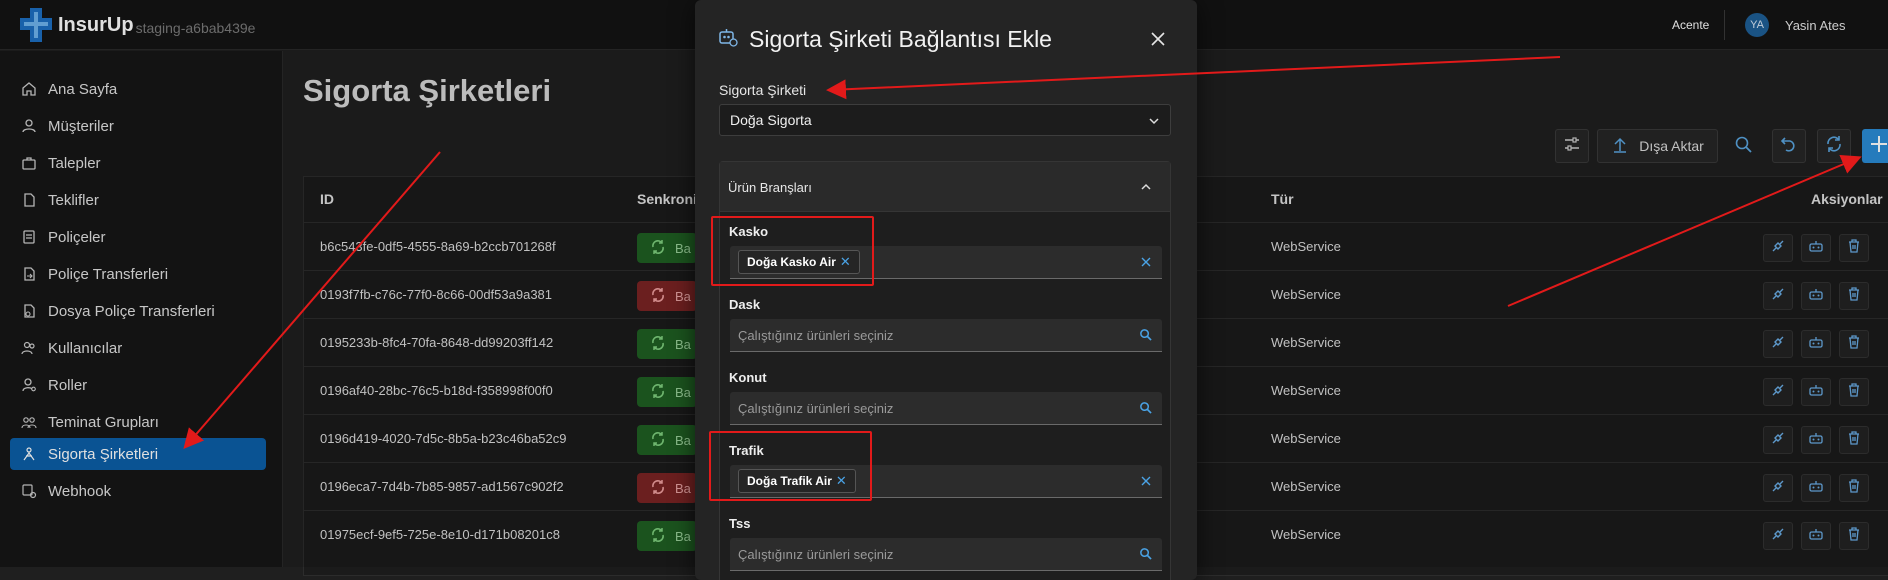  What do you see at coordinates (945, 187) in the screenshot?
I see `product-branches-header: Ürün Branşları` at bounding box center [945, 187].